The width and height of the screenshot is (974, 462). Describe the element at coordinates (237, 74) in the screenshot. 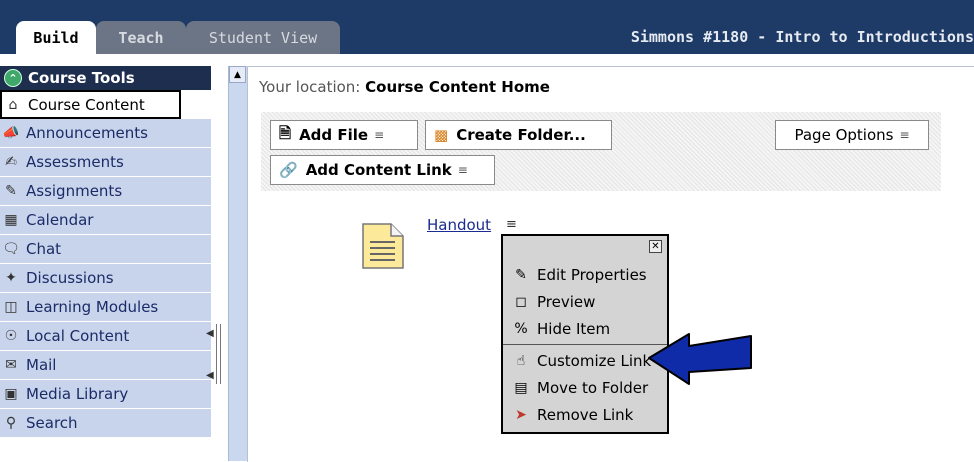

I see `scroll-up-icon: ▲` at that location.